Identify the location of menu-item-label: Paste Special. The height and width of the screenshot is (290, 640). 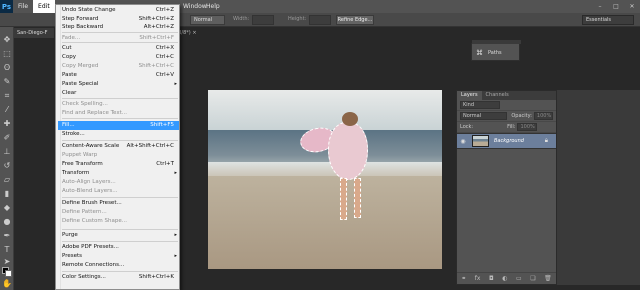
(80, 84).